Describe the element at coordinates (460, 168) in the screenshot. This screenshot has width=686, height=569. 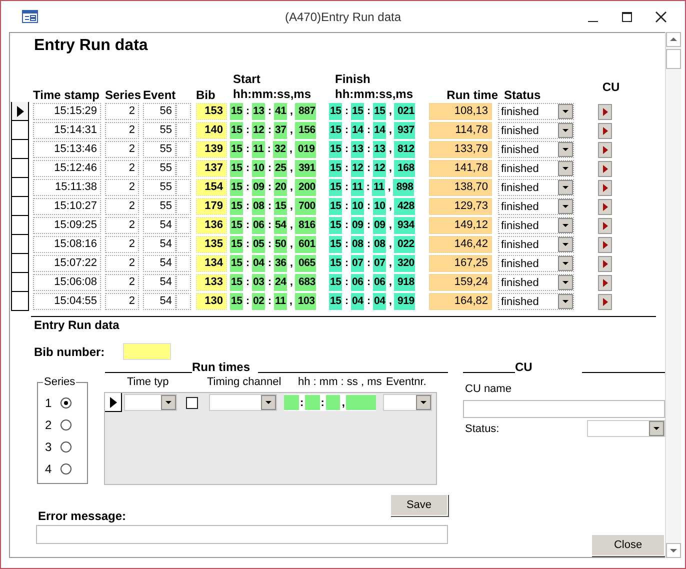
I see `table-cell: 141,78` at that location.